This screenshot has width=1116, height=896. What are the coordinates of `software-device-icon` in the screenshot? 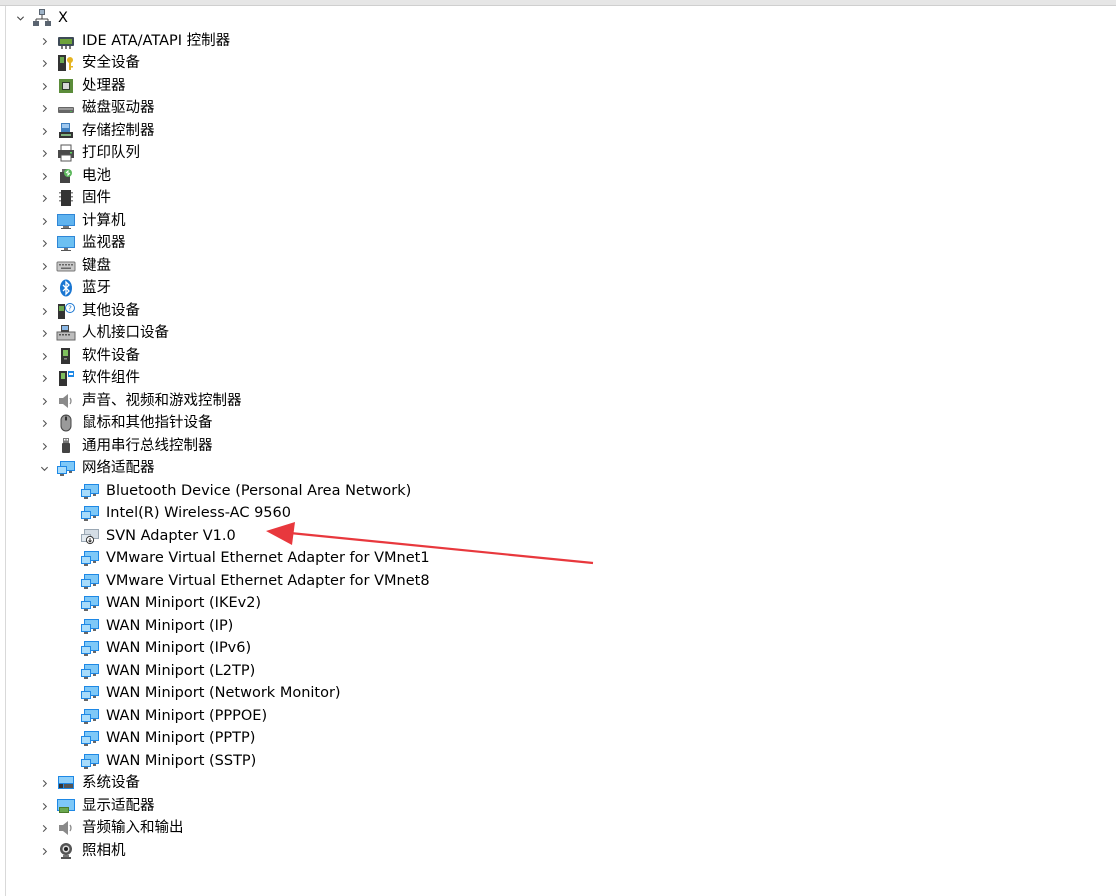 It's located at (66, 356).